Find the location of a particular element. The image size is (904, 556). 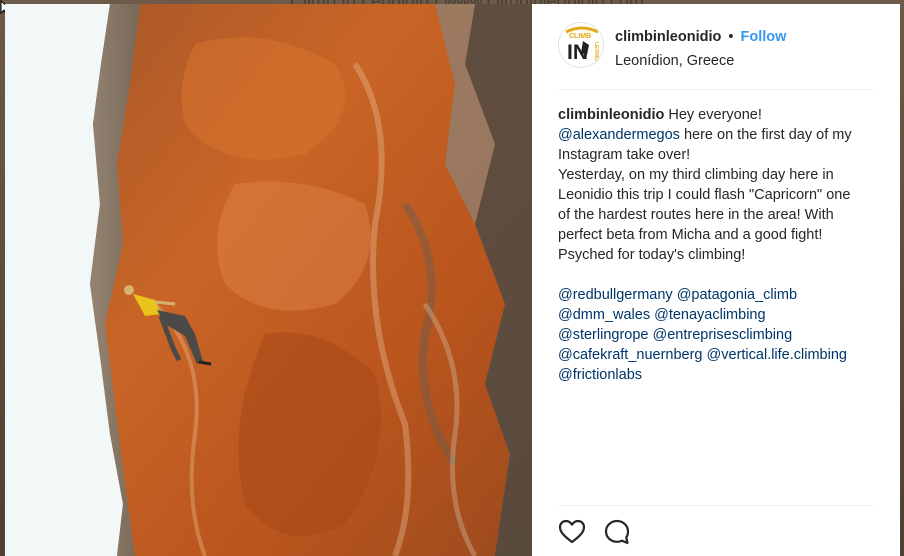

climbinleonidio-logo-icon: CLIMB IN LEONIDIO is located at coordinates (581, 45).